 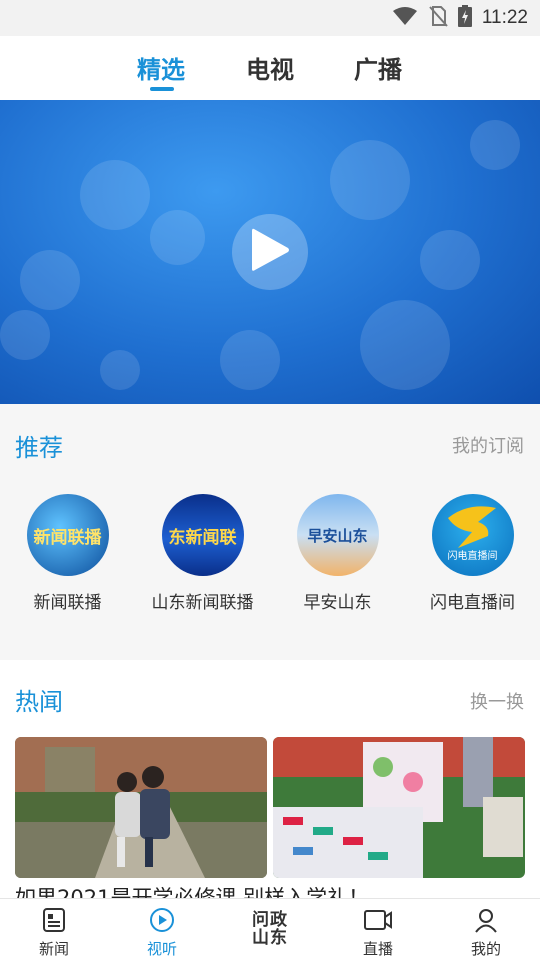 I want to click on channel-zaoan-shandong: 早安山东 早安山东, so click(x=338, y=553).